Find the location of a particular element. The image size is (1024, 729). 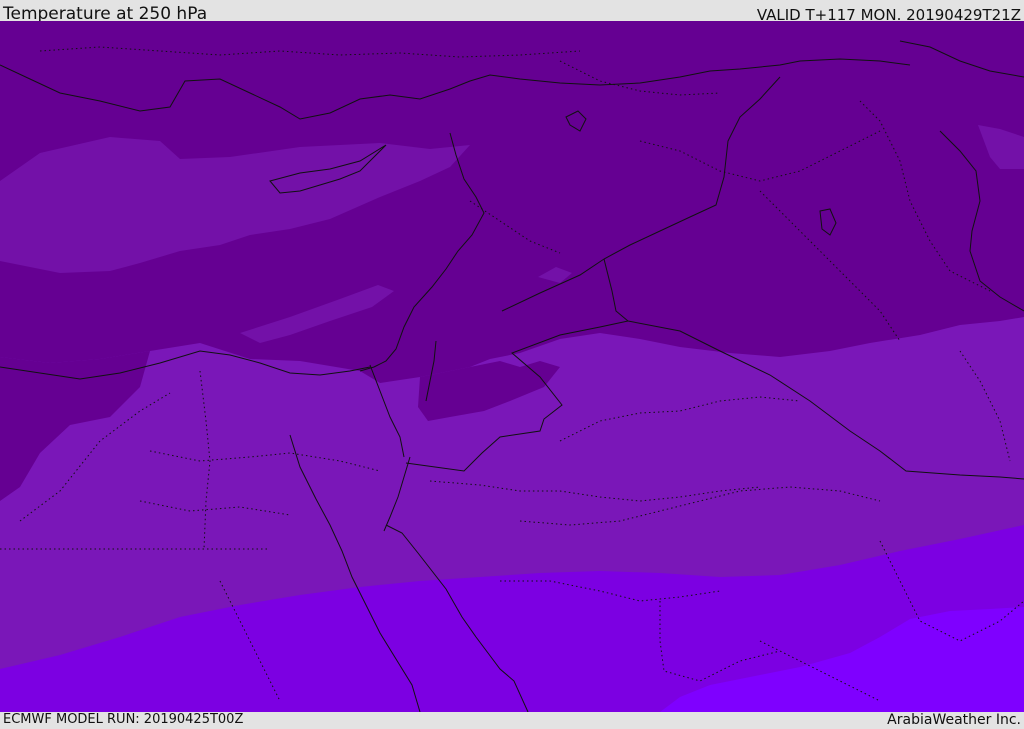

model-run-label: ECMWF MODEL RUN: 20190425T00Z is located at coordinates (123, 719).